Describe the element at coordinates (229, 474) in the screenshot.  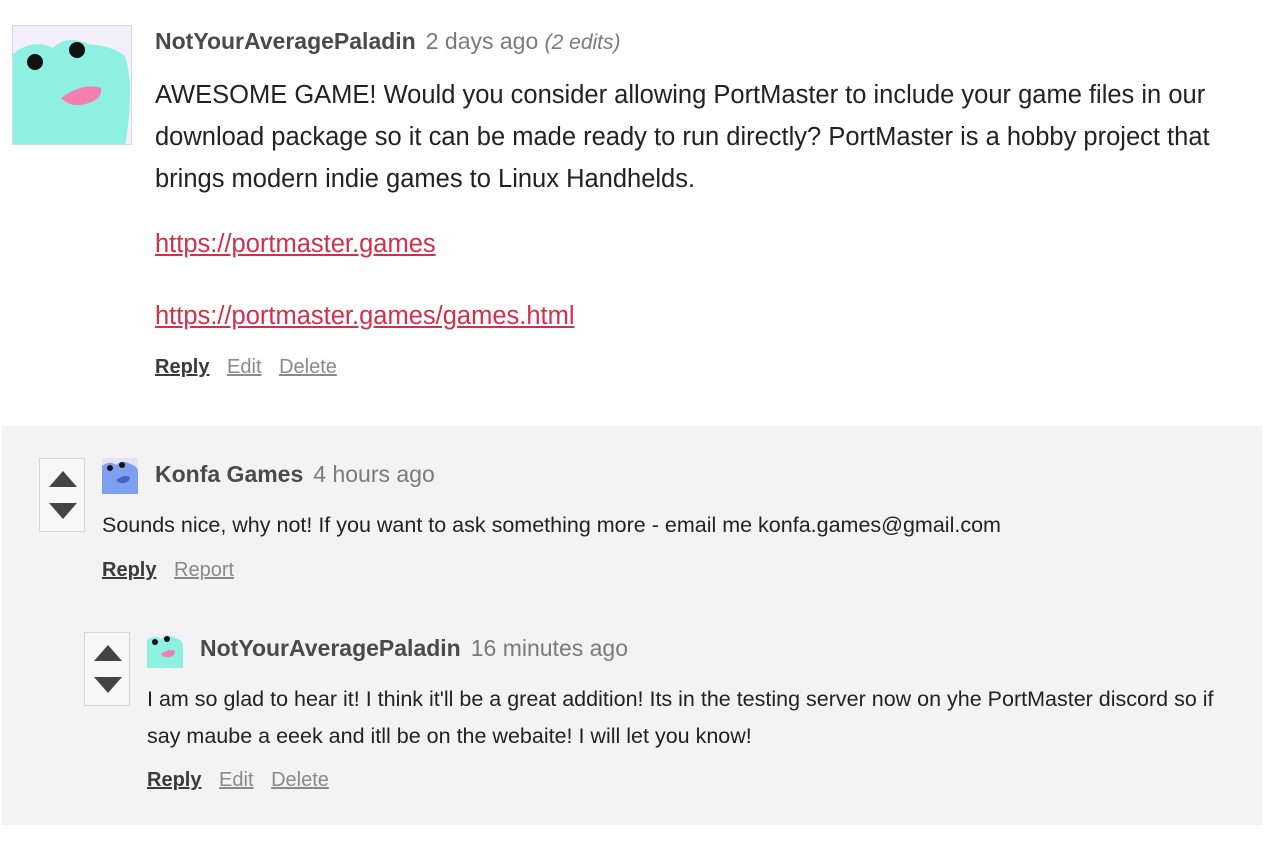
I see `reply-author: Konfa Games` at that location.